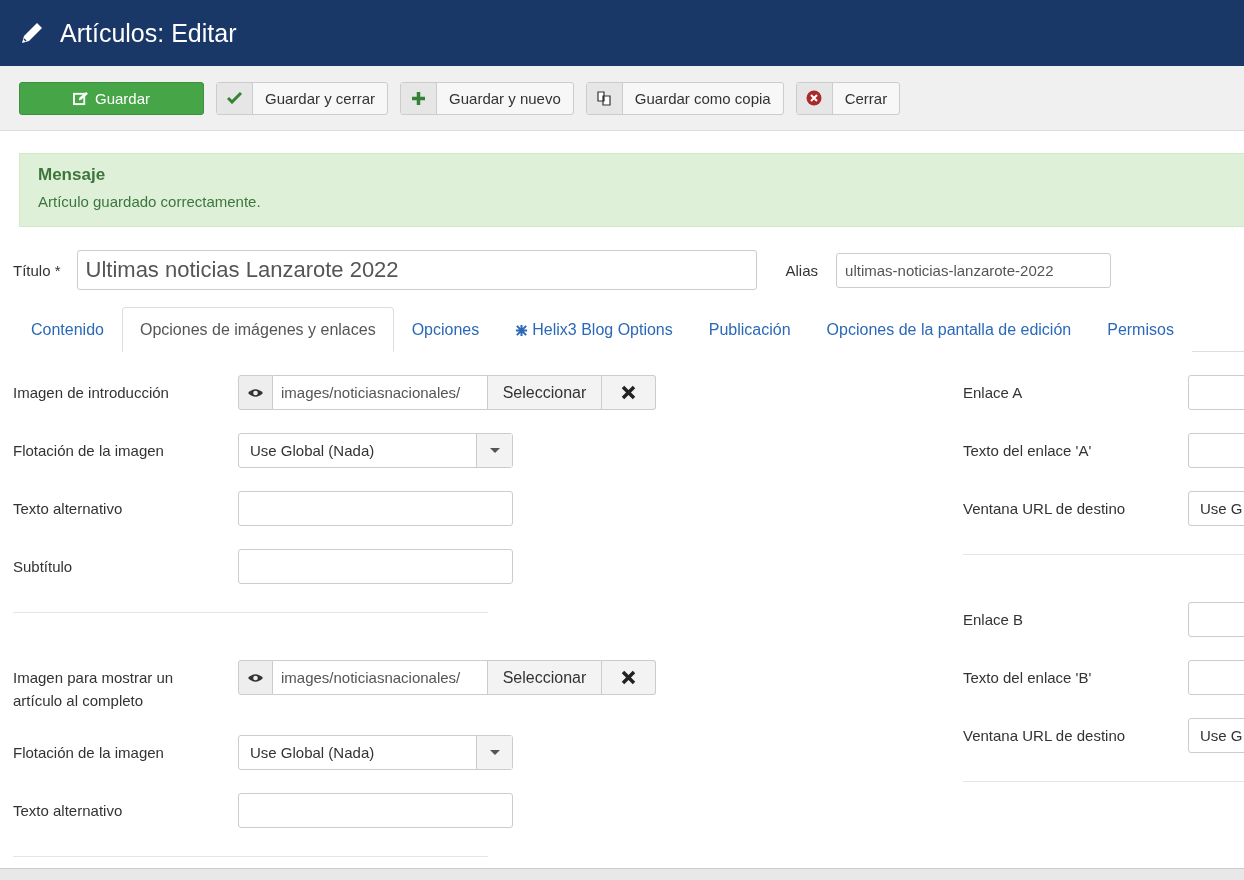 The height and width of the screenshot is (880, 1244). What do you see at coordinates (302, 98) in the screenshot?
I see `toolbar-button: Guardar y cerrar` at bounding box center [302, 98].